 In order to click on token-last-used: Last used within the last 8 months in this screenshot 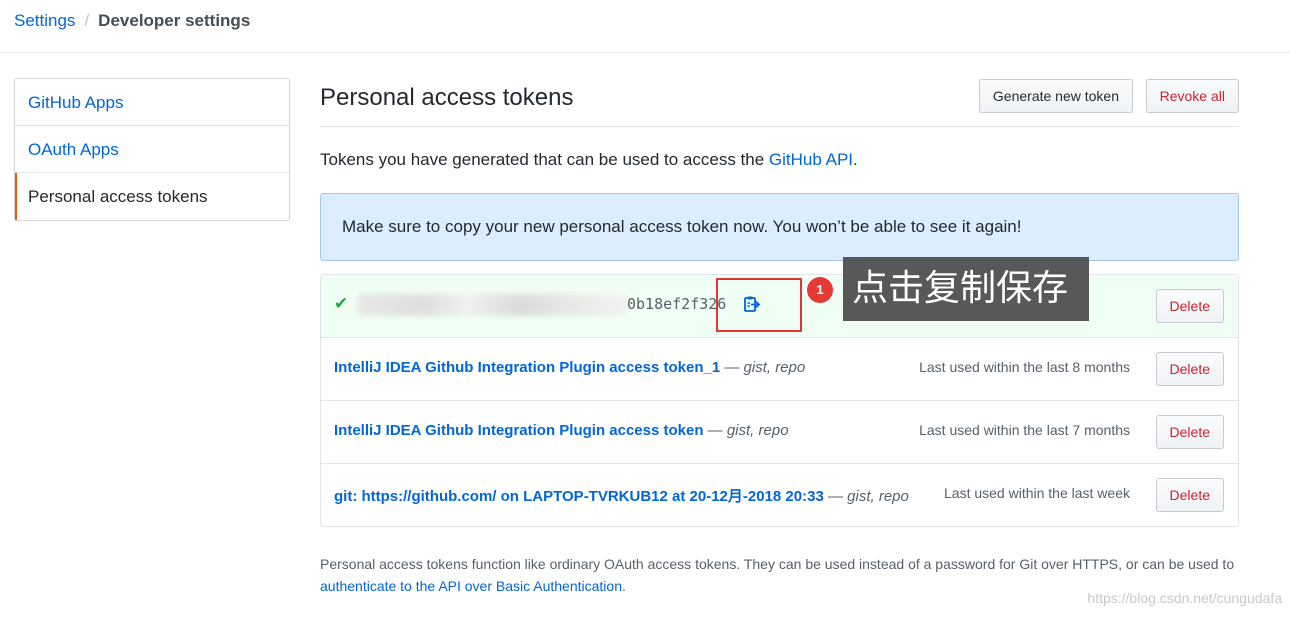, I will do `click(1024, 367)`.